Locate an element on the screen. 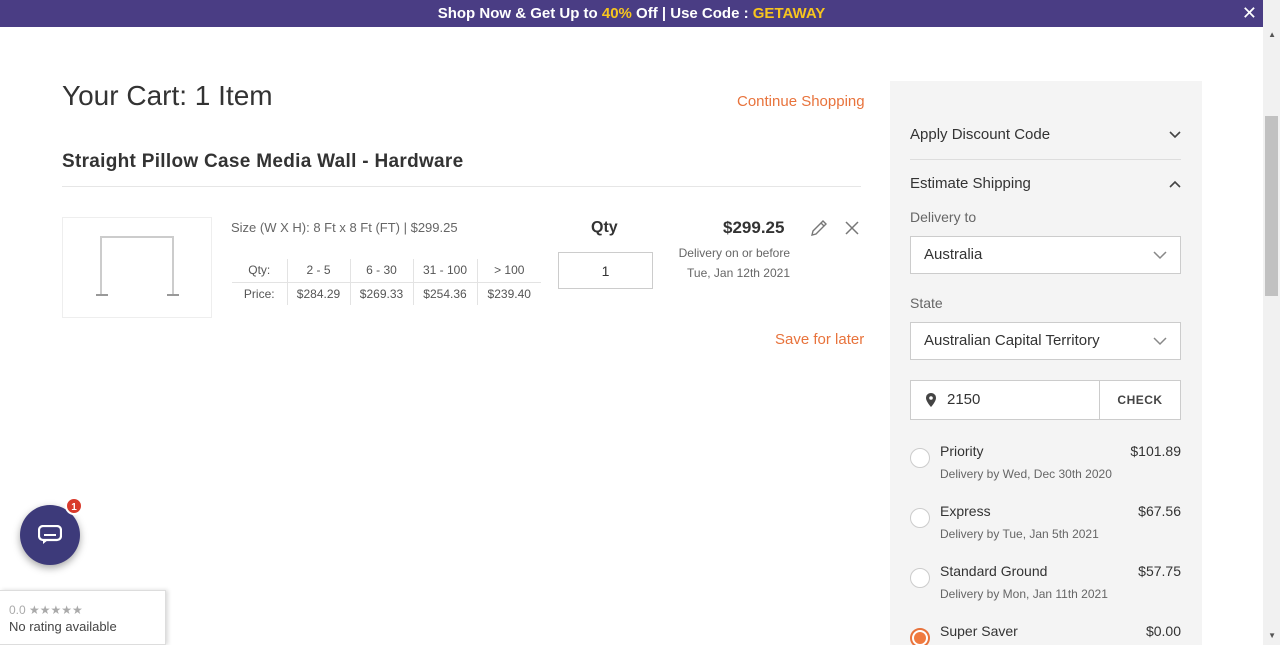 Image resolution: width=1280 pixels, height=645 pixels. zip-input is located at coordinates (1017, 399).